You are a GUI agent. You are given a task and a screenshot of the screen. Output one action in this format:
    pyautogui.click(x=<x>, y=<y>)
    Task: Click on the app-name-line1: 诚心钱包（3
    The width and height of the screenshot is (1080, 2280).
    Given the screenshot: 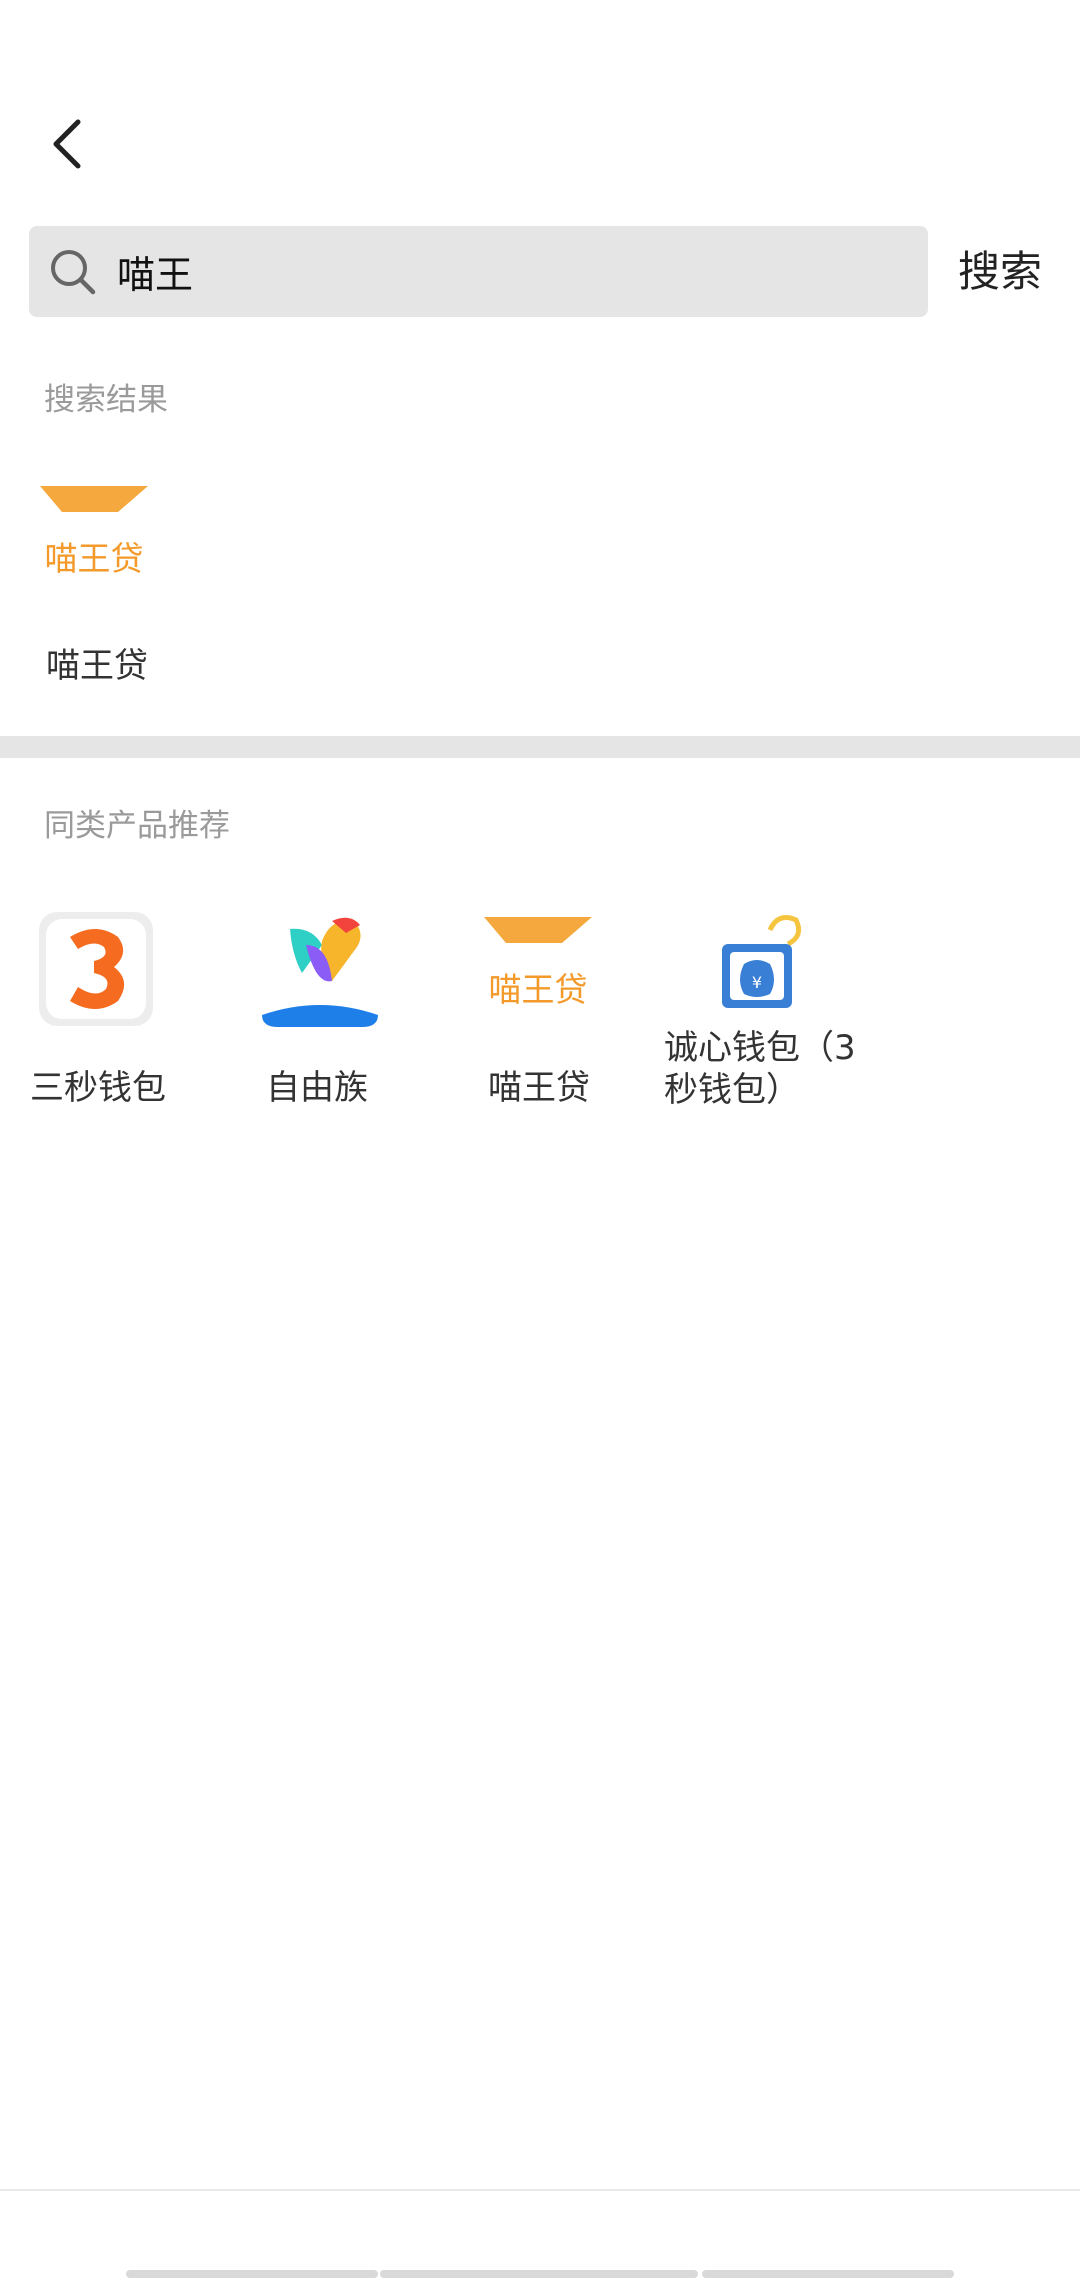 What is the action you would take?
    pyautogui.click(x=760, y=1048)
    